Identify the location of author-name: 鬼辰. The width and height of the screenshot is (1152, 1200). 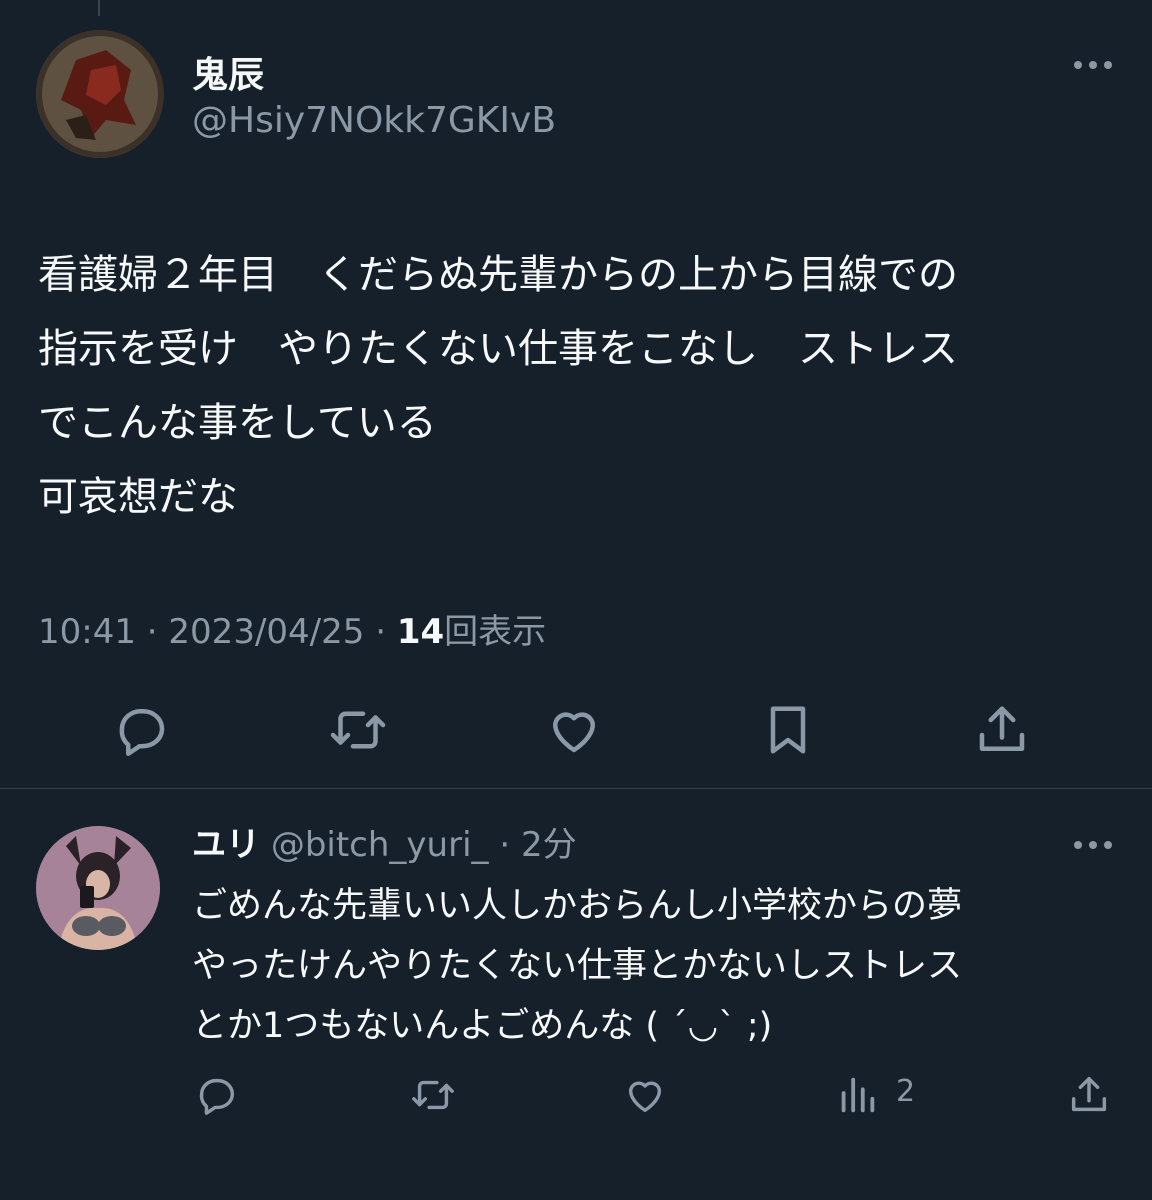
(228, 72).